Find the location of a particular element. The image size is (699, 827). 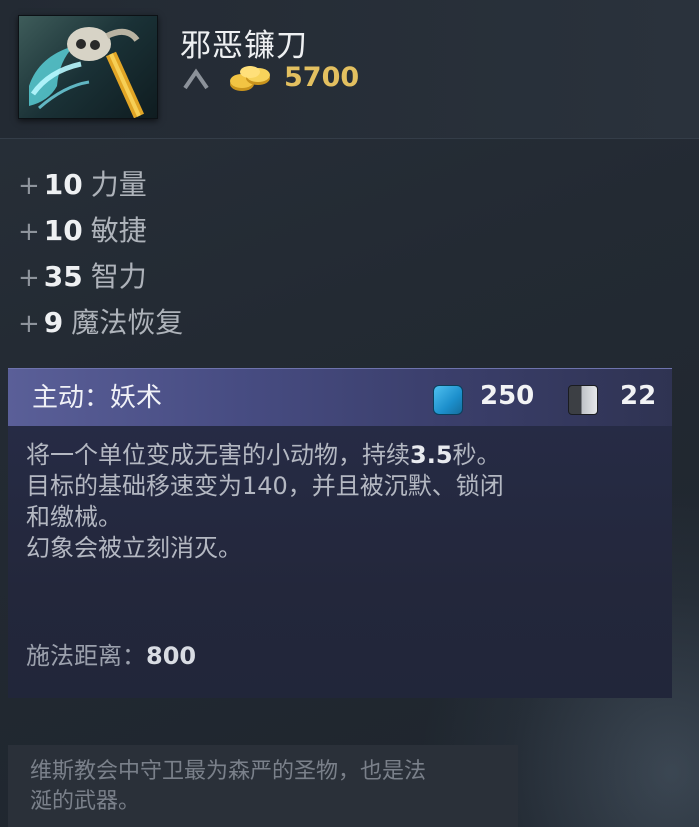

lore-line: 涎的武器。 is located at coordinates (85, 801).